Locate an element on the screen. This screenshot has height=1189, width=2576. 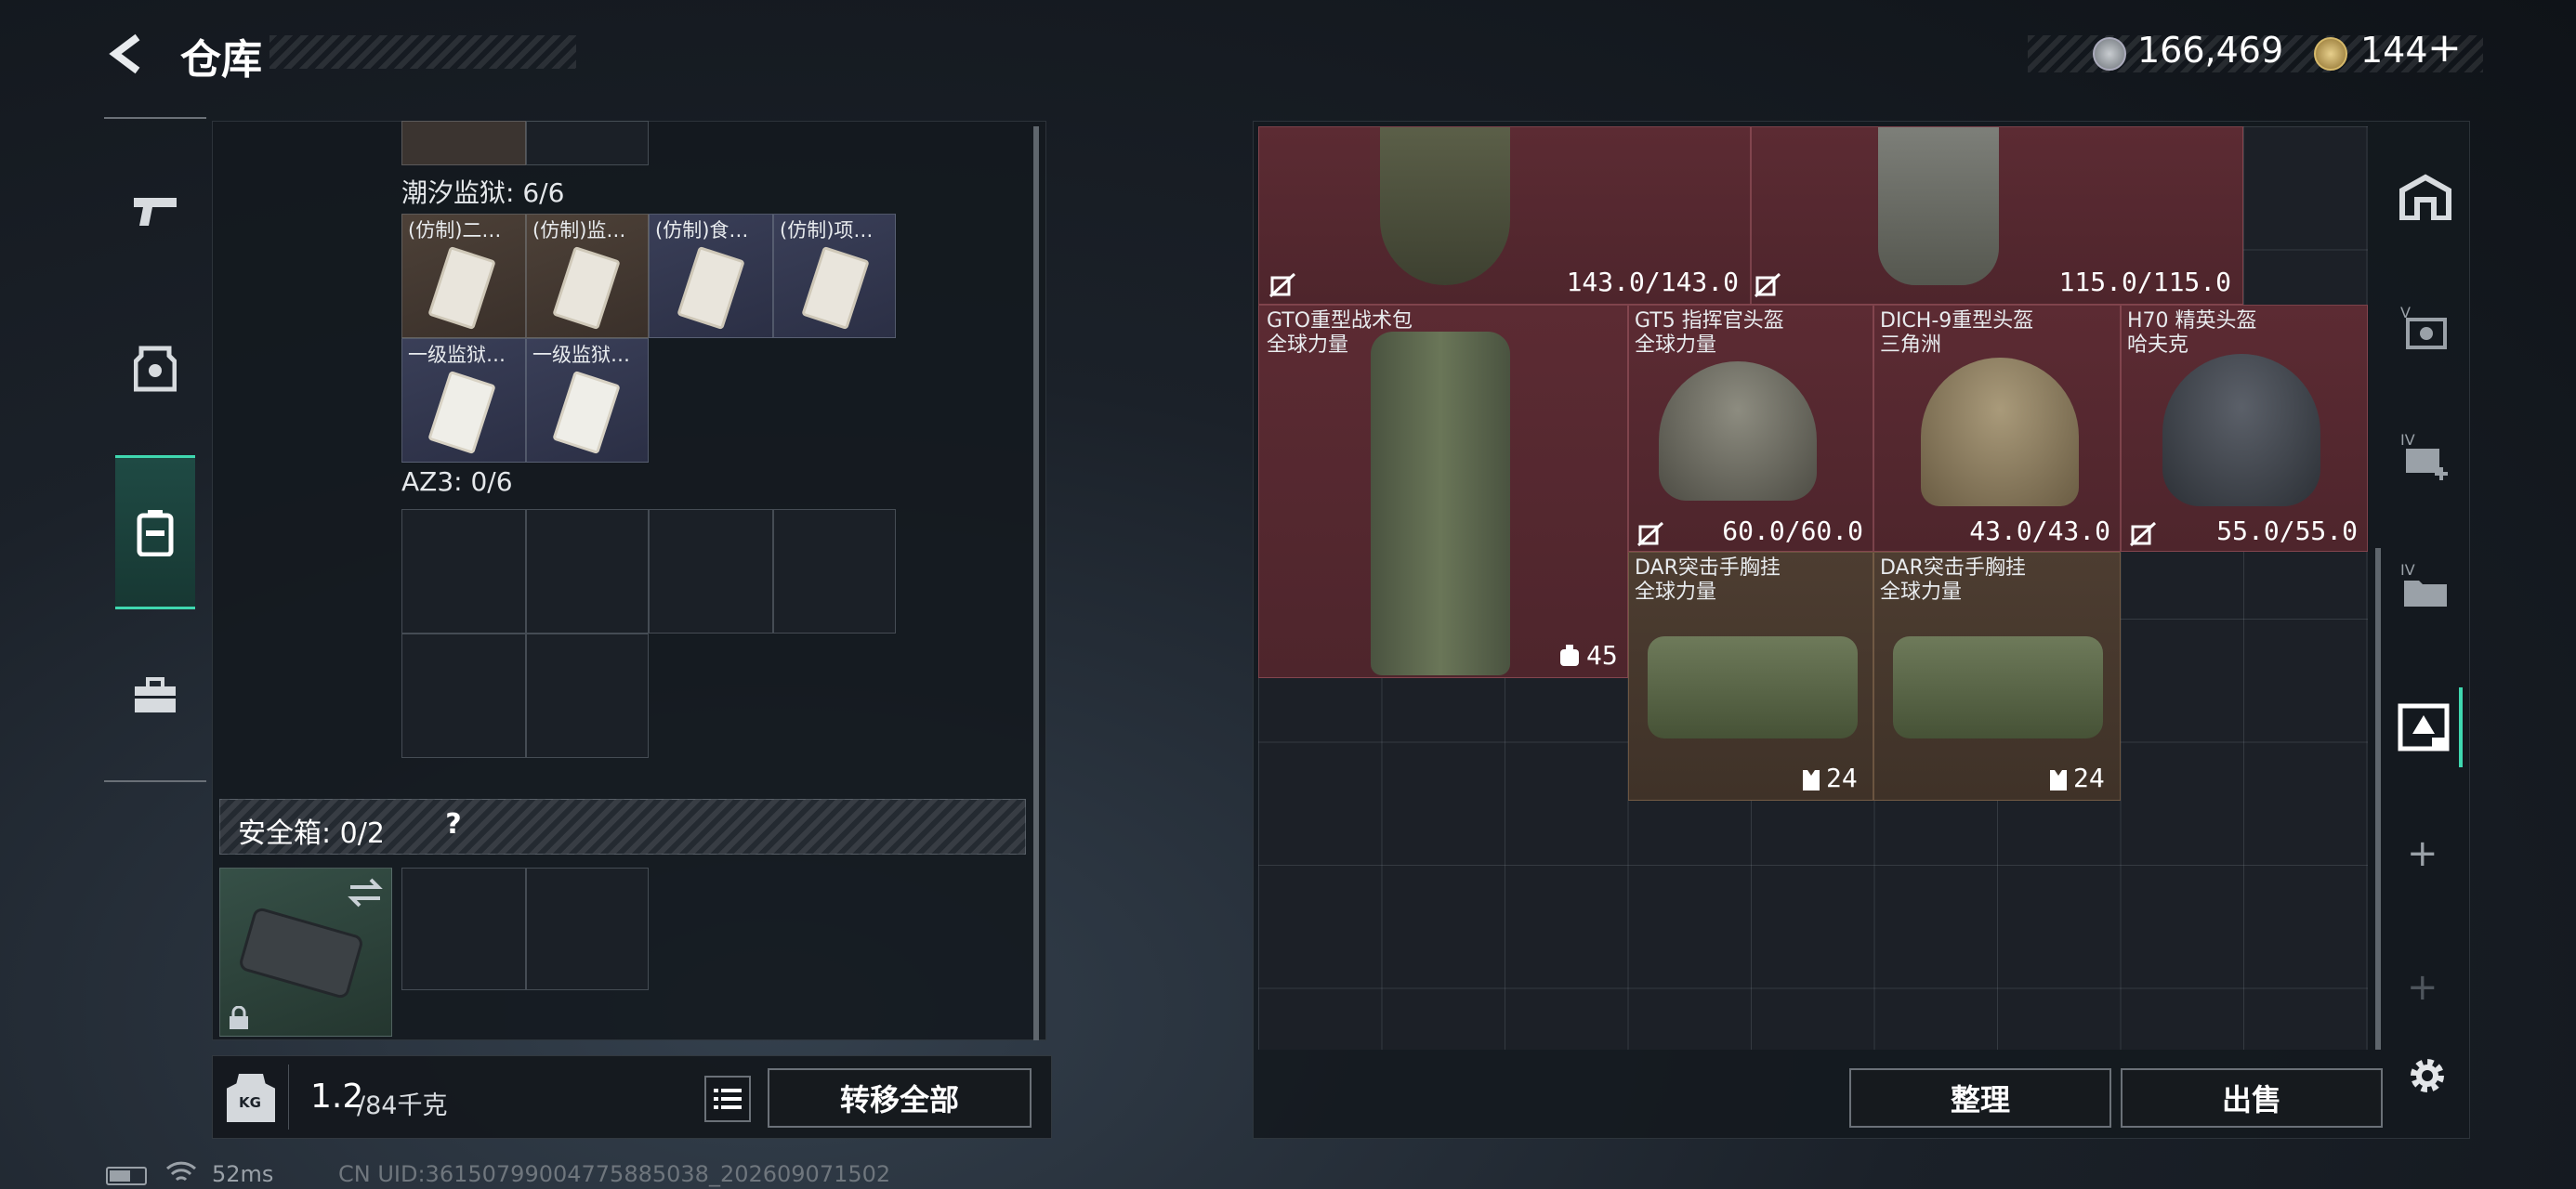
stash-scrollbar is located at coordinates (1036, 583).